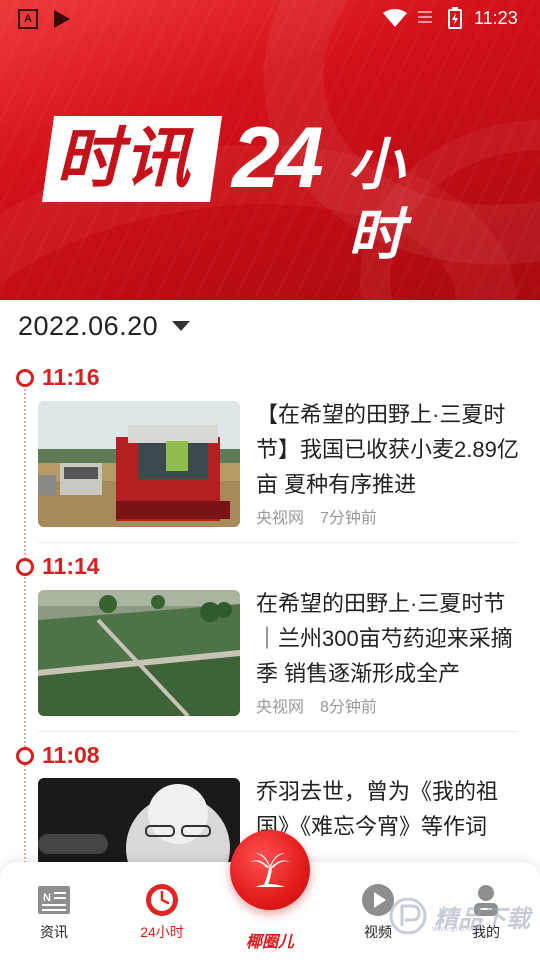 This screenshot has height=960, width=540. Describe the element at coordinates (28, 19) in the screenshot. I see `app-a-icon: A` at that location.